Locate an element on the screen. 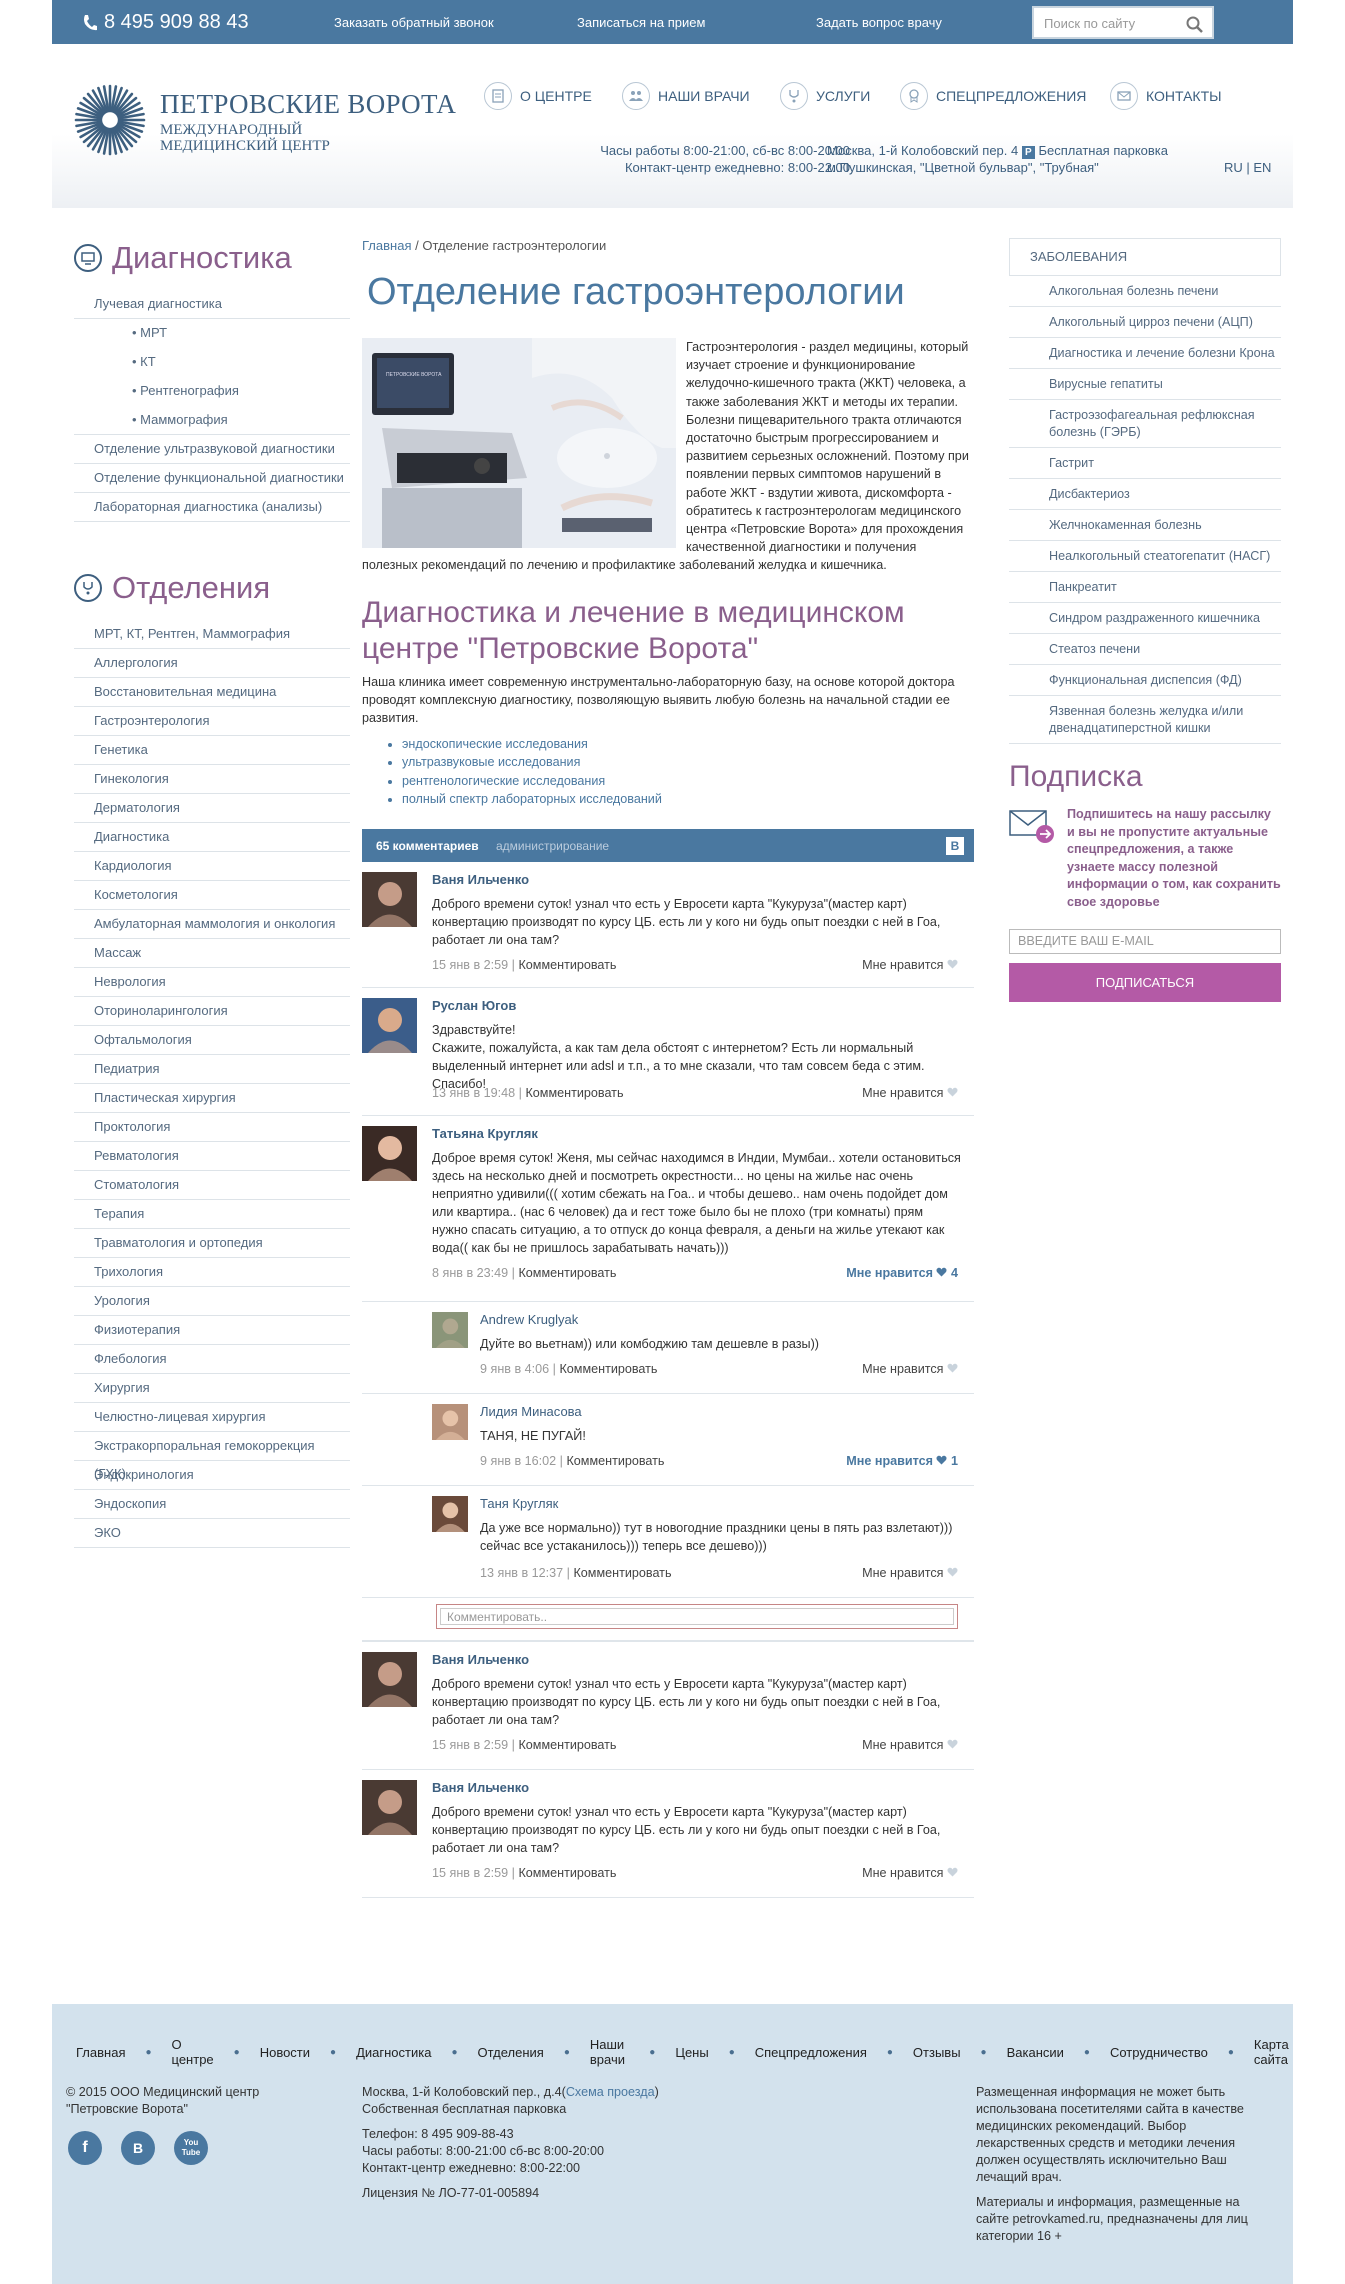 The height and width of the screenshot is (2284, 1345). footer-nav-link: Карта сайта is located at coordinates (1273, 2052).